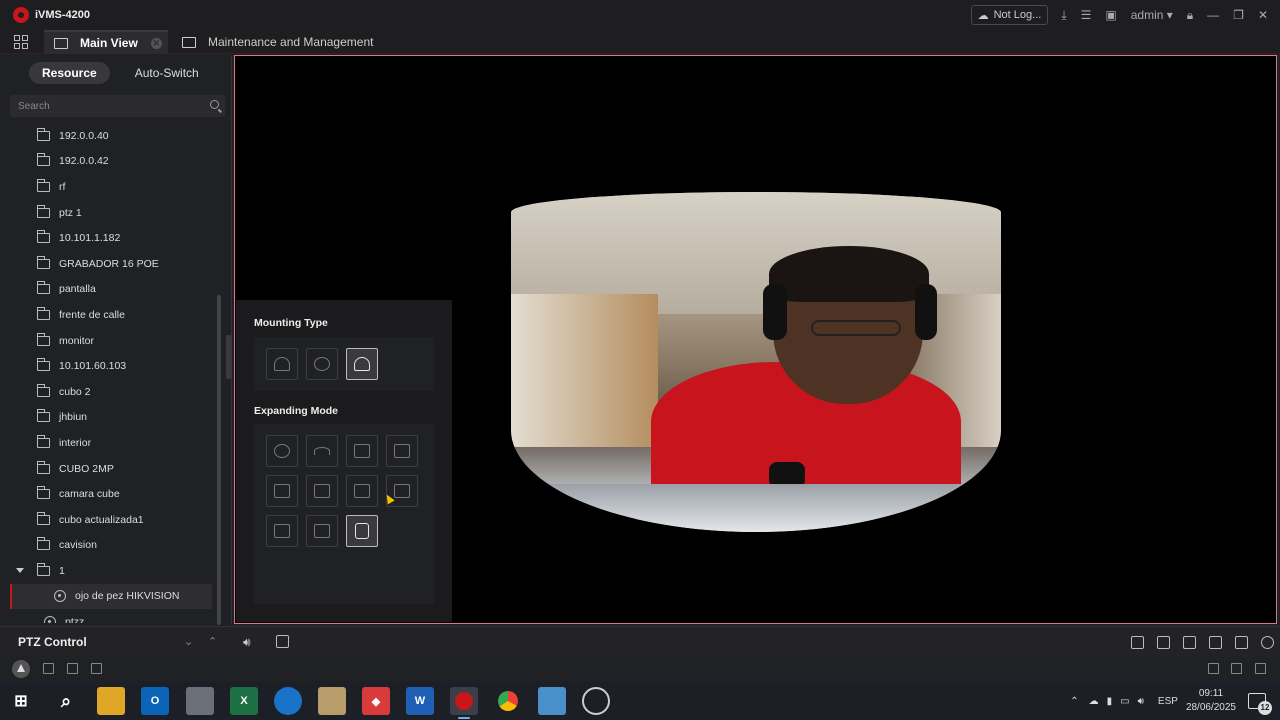 This screenshot has height=720, width=1280. Describe the element at coordinates (322, 364) in the screenshot. I see `ceiling-mount-button` at that location.